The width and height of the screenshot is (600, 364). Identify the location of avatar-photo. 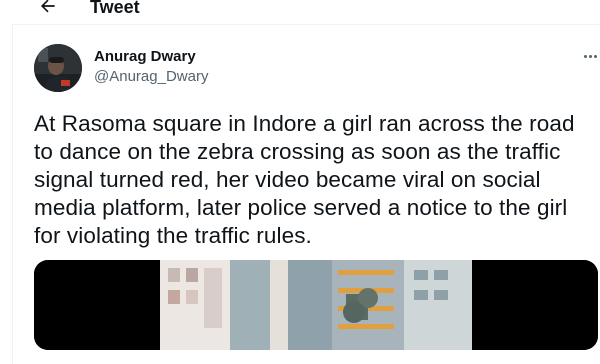
(58, 68).